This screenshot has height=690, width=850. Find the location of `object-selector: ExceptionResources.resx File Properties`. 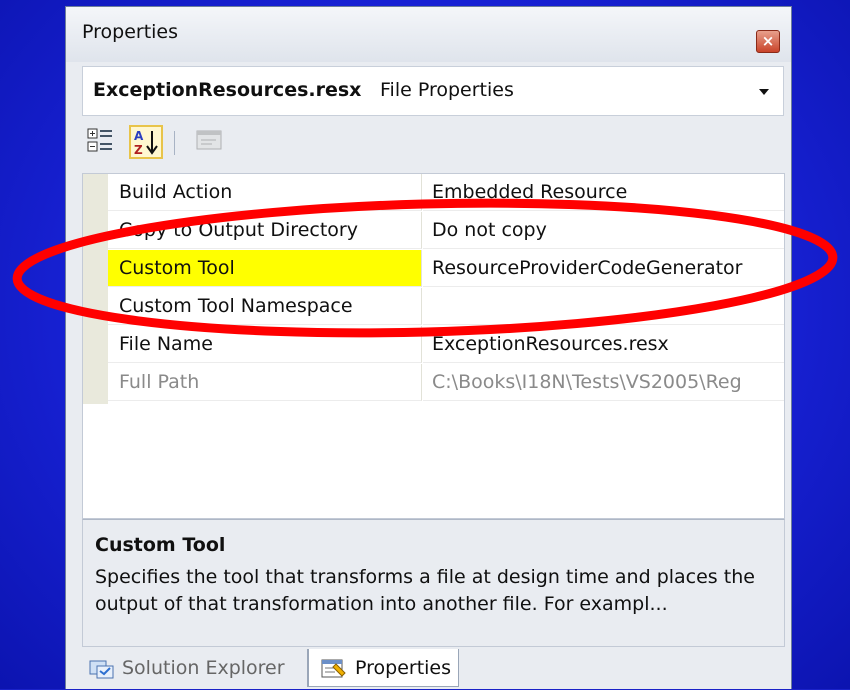

object-selector: ExceptionResources.resx File Properties is located at coordinates (433, 91).